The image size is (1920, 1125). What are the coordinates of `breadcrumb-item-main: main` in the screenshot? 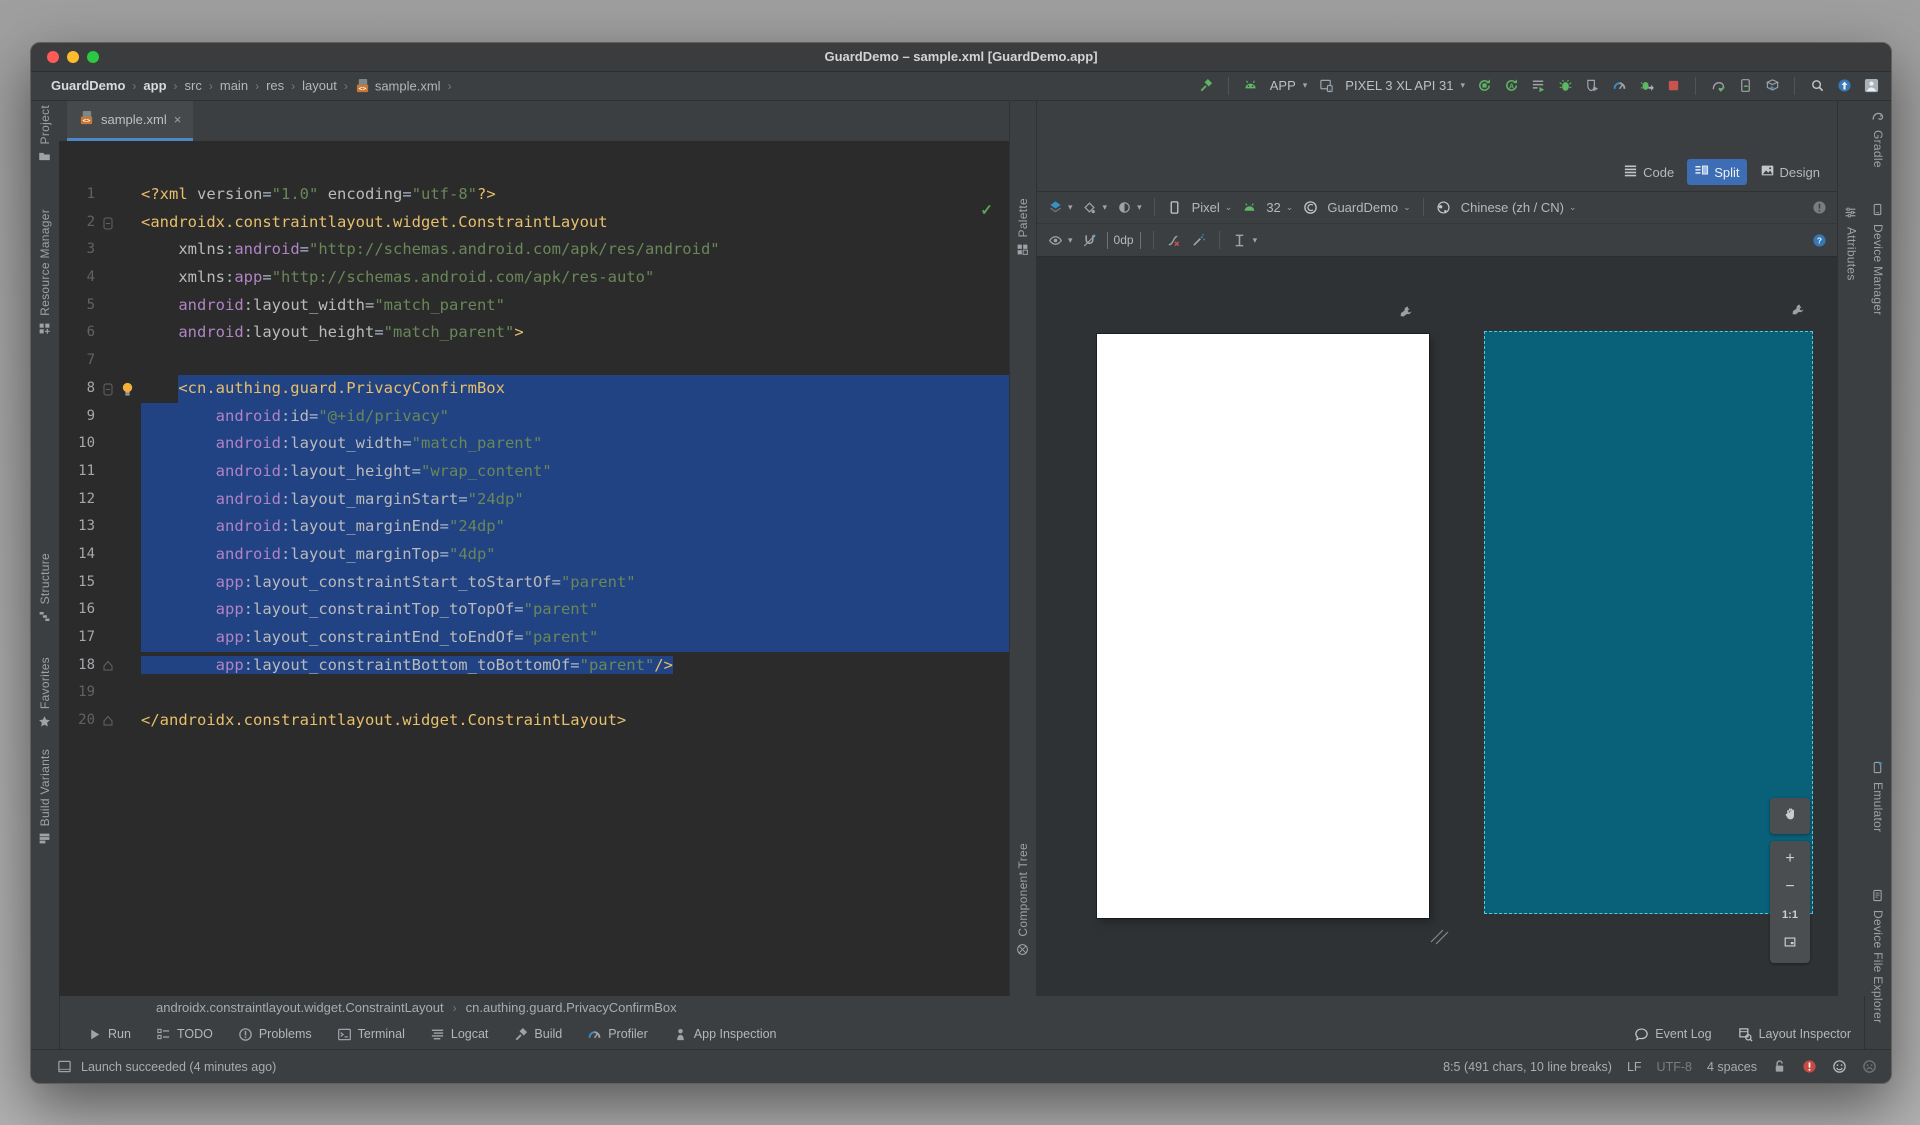 It's located at (234, 85).